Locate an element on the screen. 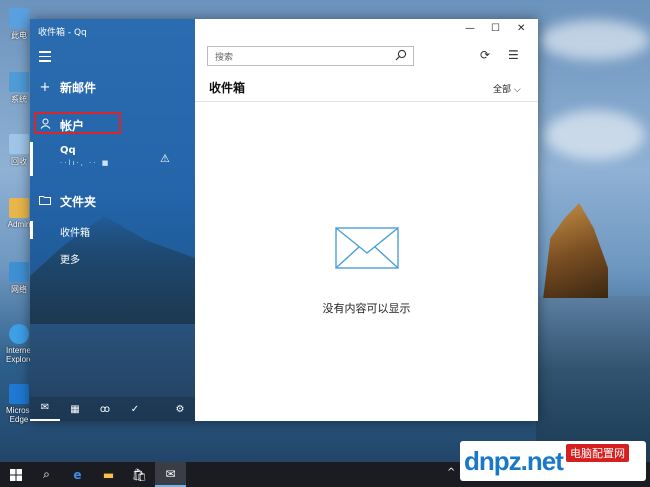  desktop-icon-ie: Internet Explorer is located at coordinates (21, 344).